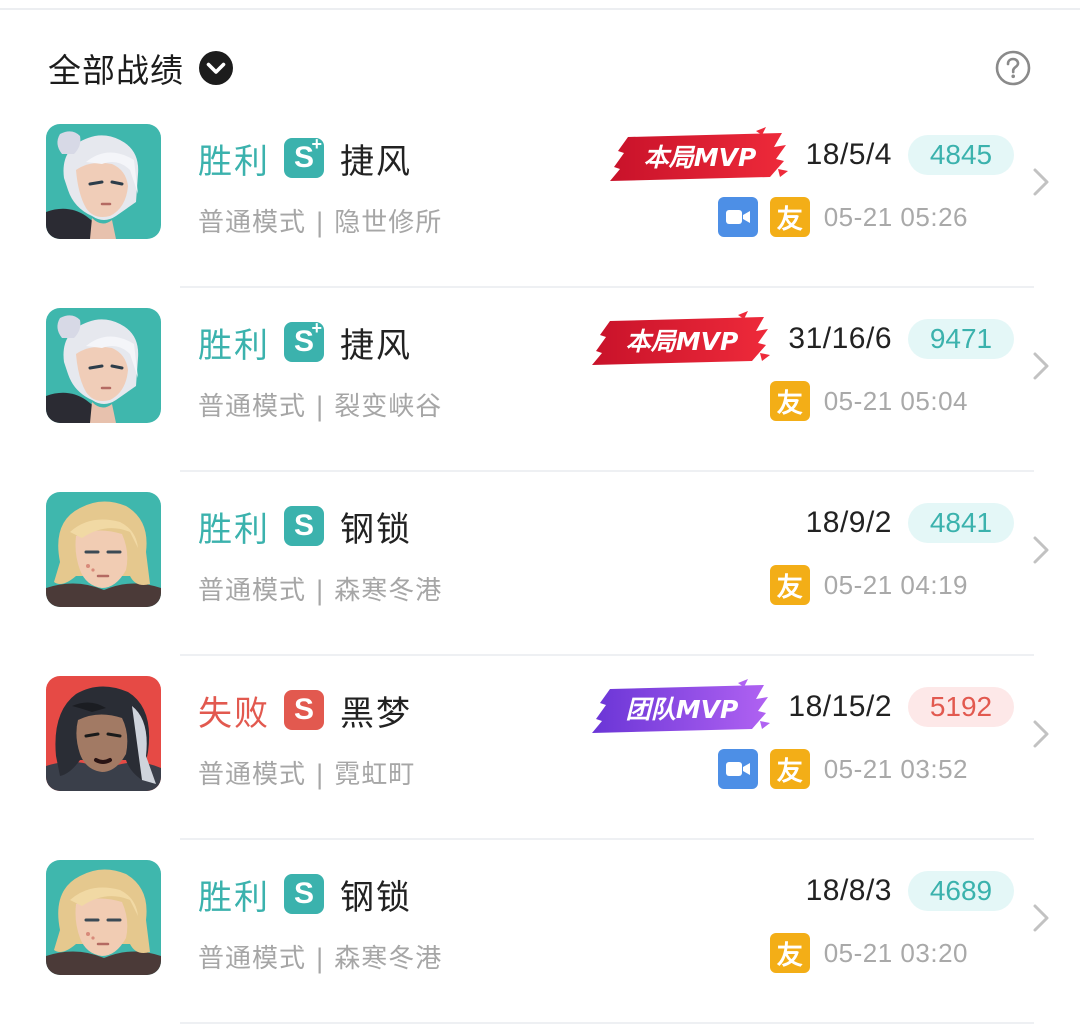 The image size is (1080, 1024). I want to click on kda: 18/15/2, so click(840, 706).